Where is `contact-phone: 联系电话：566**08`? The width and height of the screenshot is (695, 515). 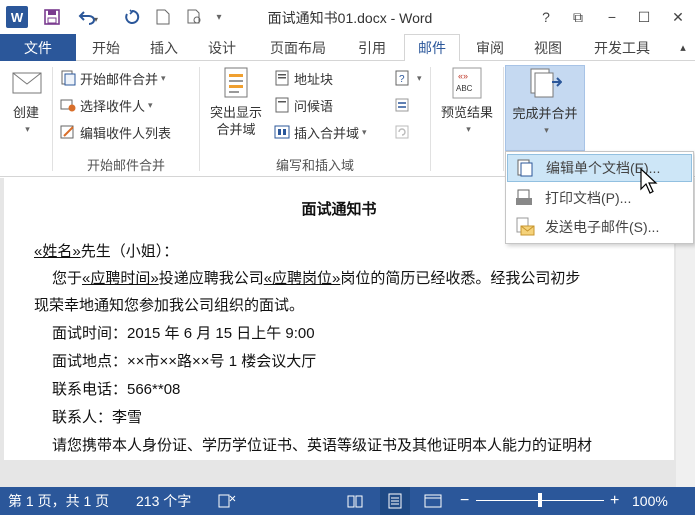
contact-phone: 联系电话：566**08 is located at coordinates (116, 389).